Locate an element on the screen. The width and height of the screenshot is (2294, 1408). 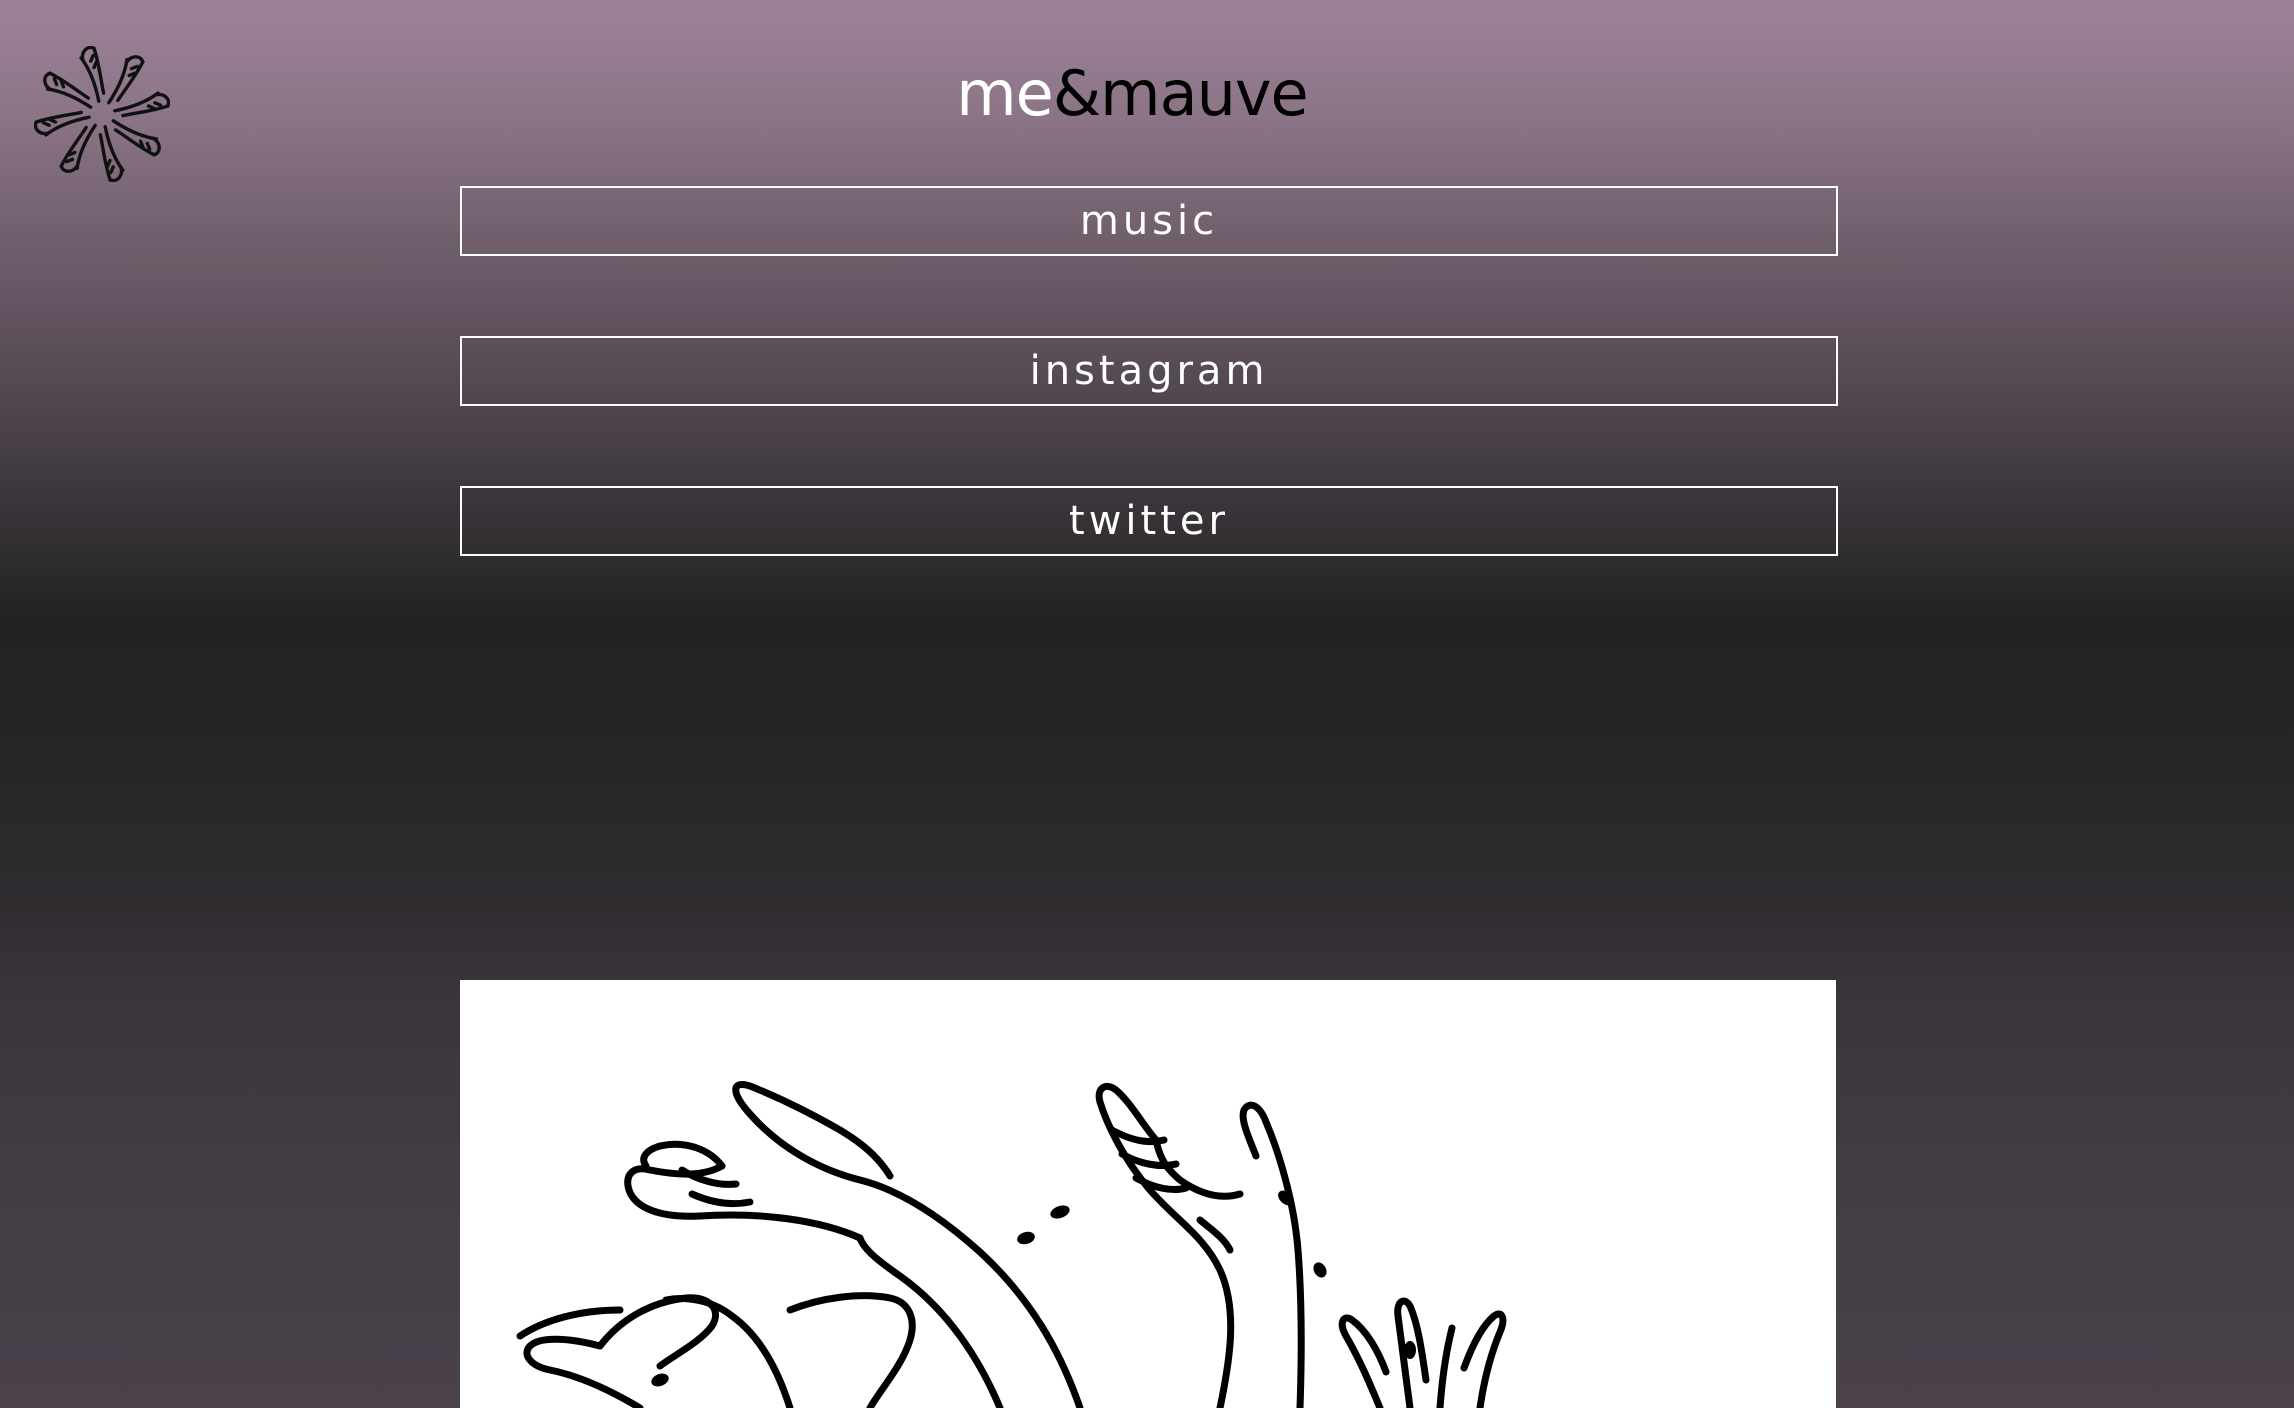
instagram-link-button: instagram is located at coordinates (1149, 371).